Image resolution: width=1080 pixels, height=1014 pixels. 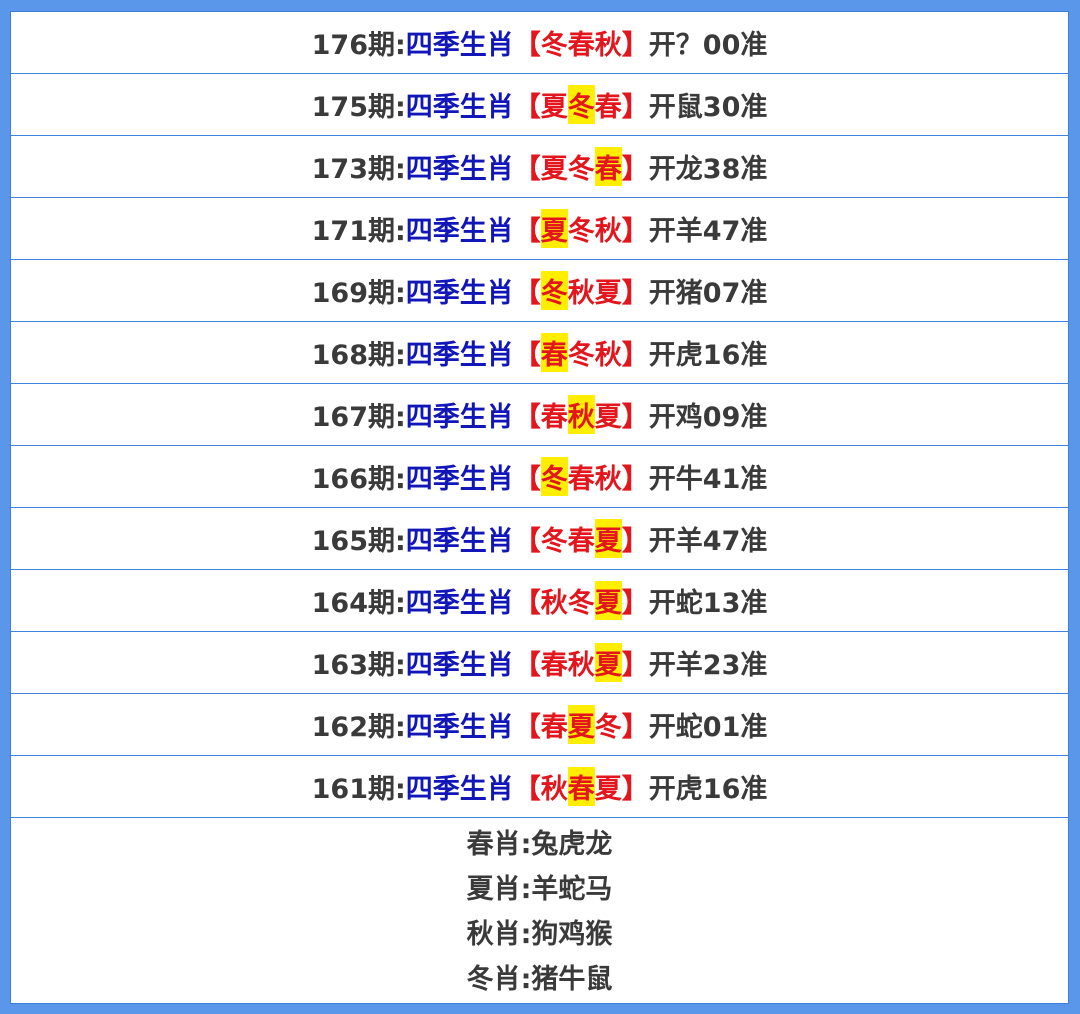 I want to click on issue-number: 176期:, so click(x=358, y=45).